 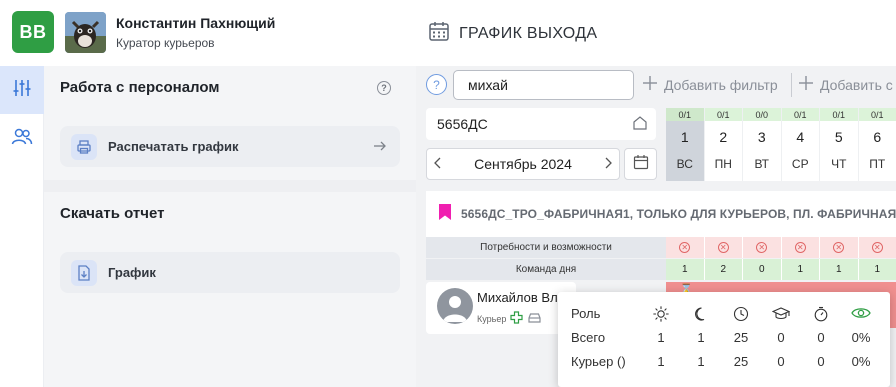 I want to click on rail-item-settings, so click(x=22, y=90).